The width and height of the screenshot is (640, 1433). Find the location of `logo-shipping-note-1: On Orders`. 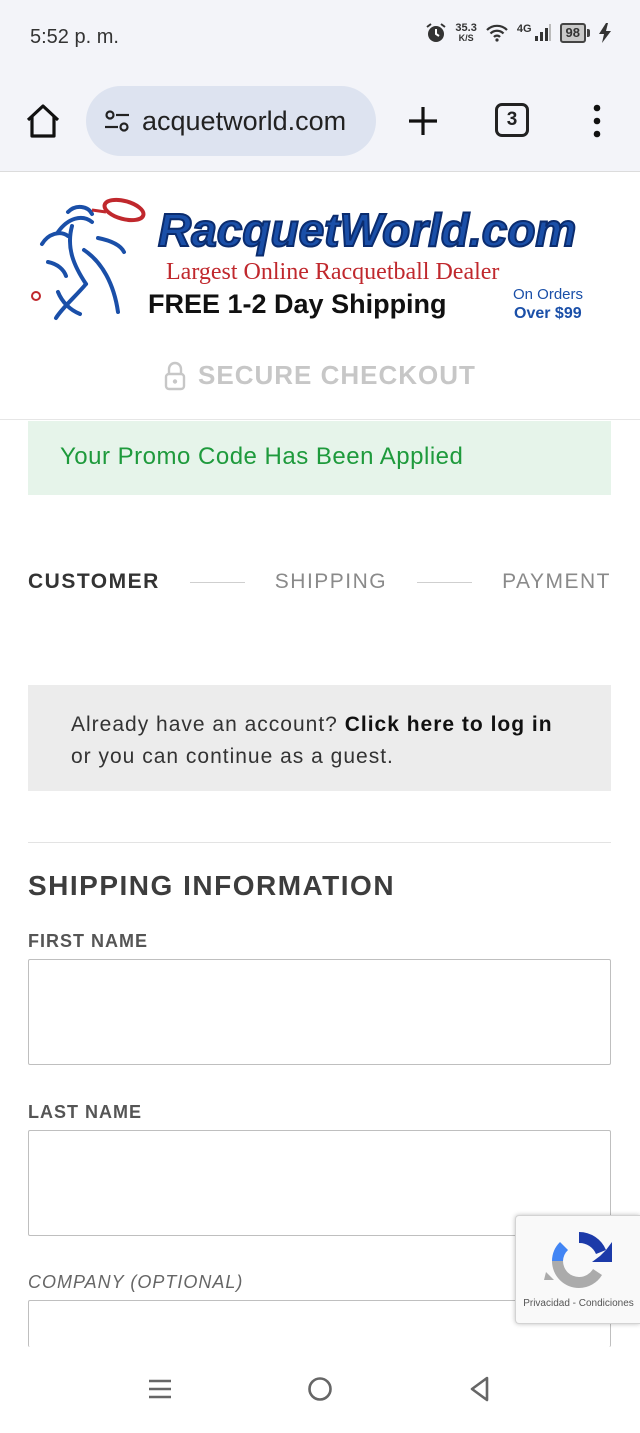

logo-shipping-note-1: On Orders is located at coordinates (548, 294).